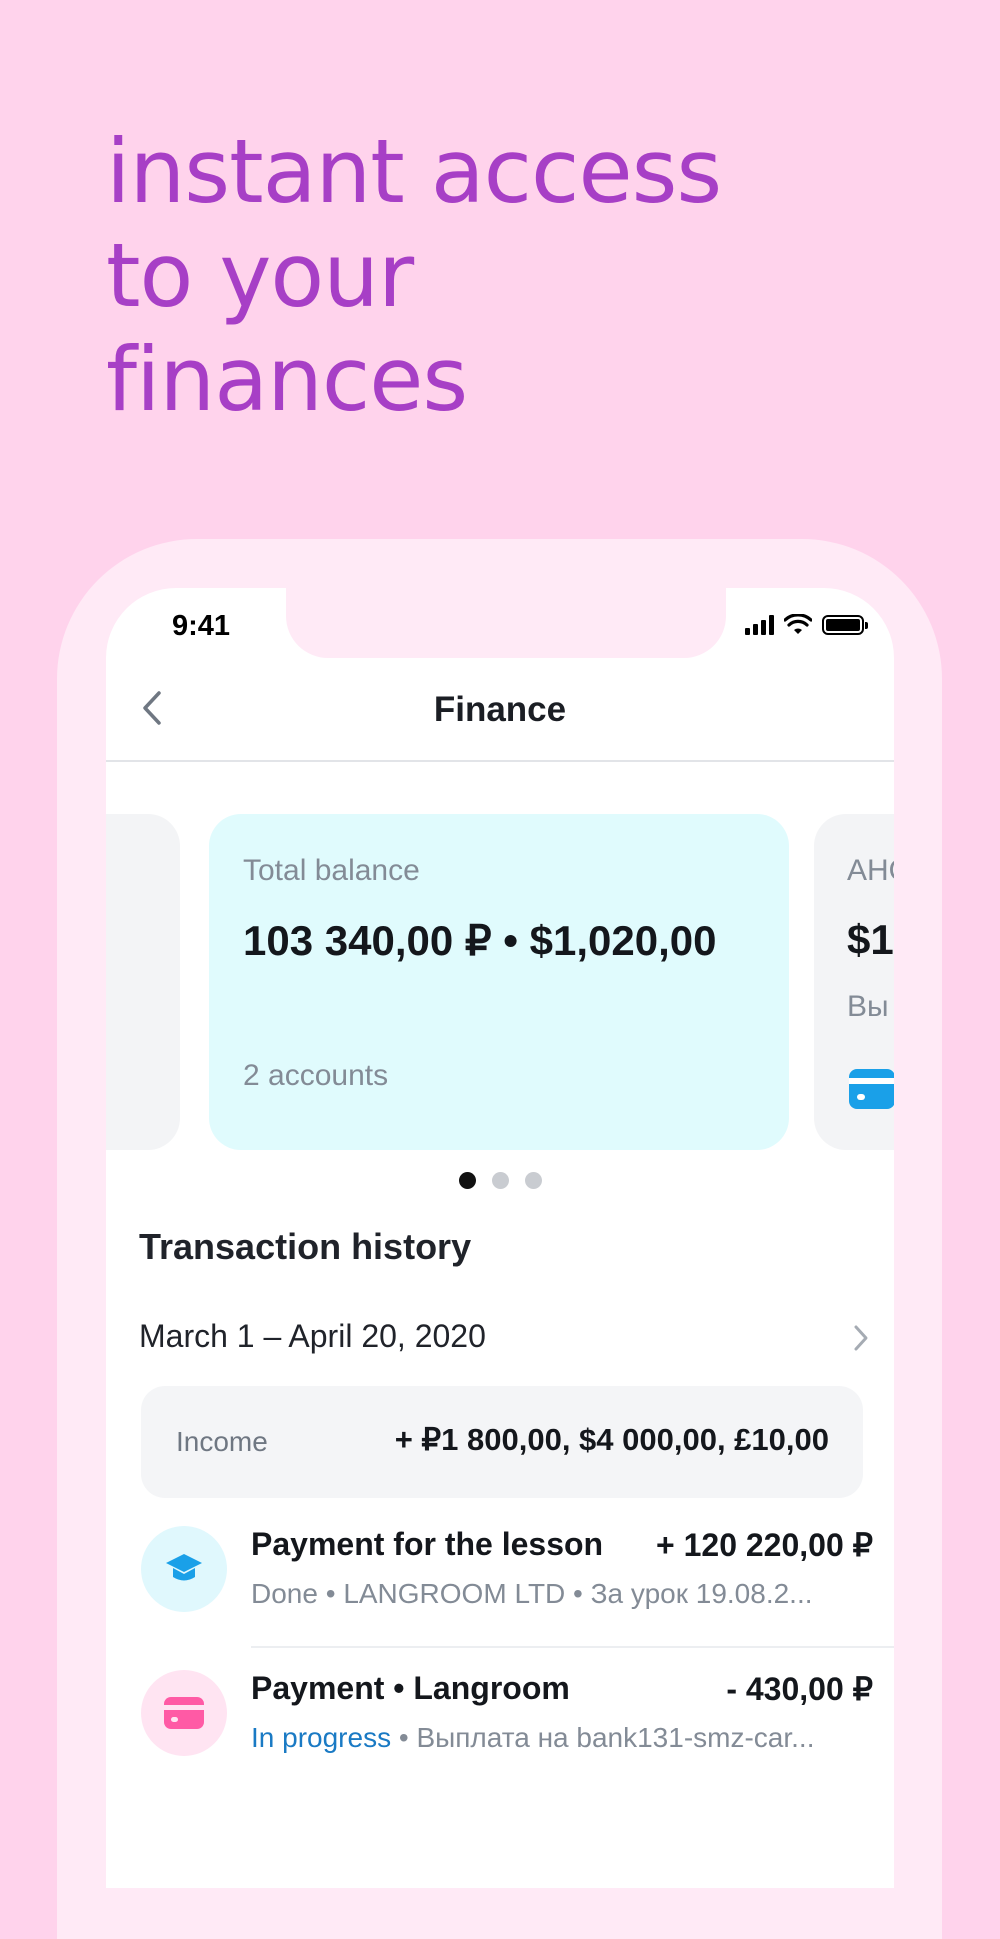  I want to click on accounts-count: 2 accounts, so click(316, 1075).